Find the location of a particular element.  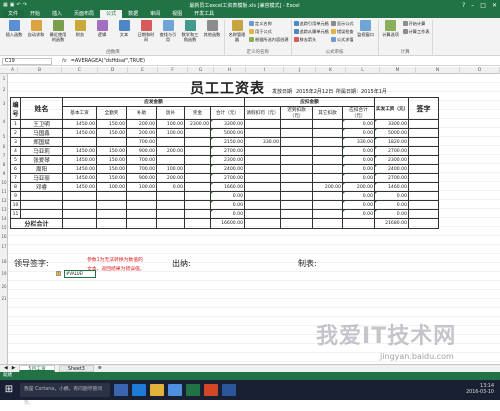

cell-subsidy: 100.00 is located at coordinates (141, 187).